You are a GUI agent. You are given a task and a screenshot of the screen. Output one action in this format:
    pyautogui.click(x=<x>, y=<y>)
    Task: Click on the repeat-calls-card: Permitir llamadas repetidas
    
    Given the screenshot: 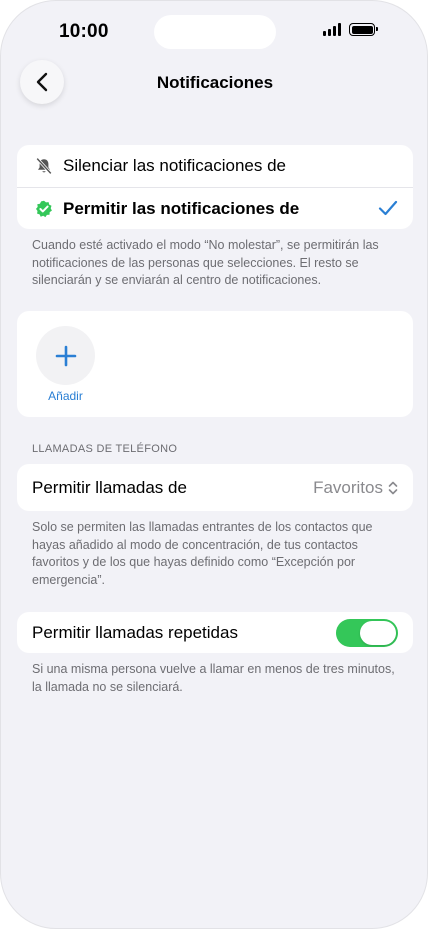 What is the action you would take?
    pyautogui.click(x=215, y=632)
    